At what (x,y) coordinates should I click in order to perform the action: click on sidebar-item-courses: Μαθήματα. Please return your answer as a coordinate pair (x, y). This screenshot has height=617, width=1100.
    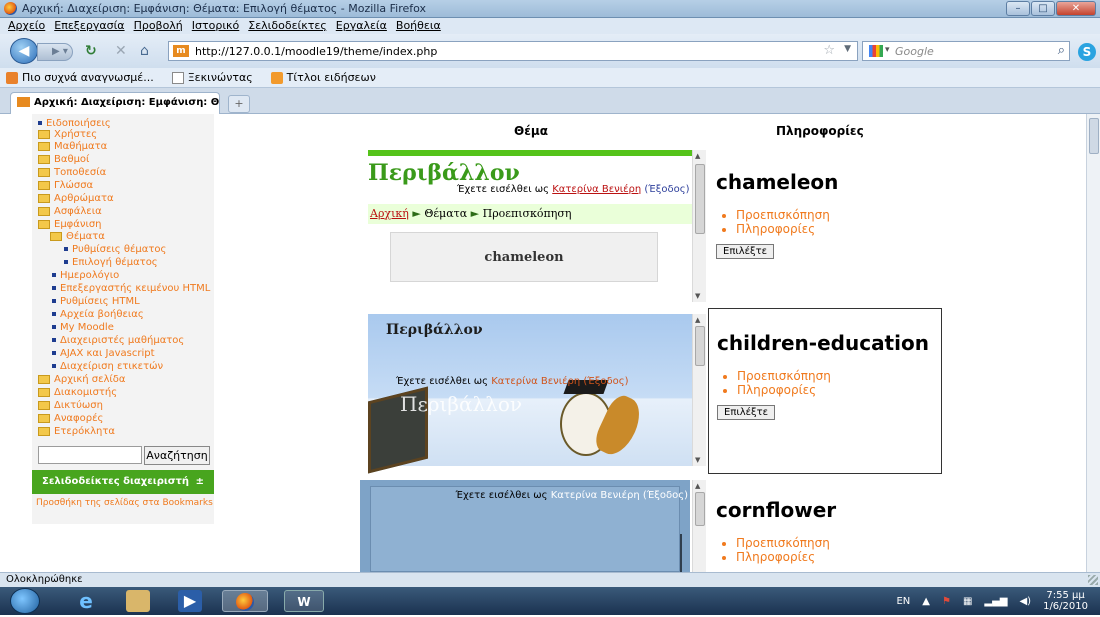
    Looking at the image, I should click on (72, 146).